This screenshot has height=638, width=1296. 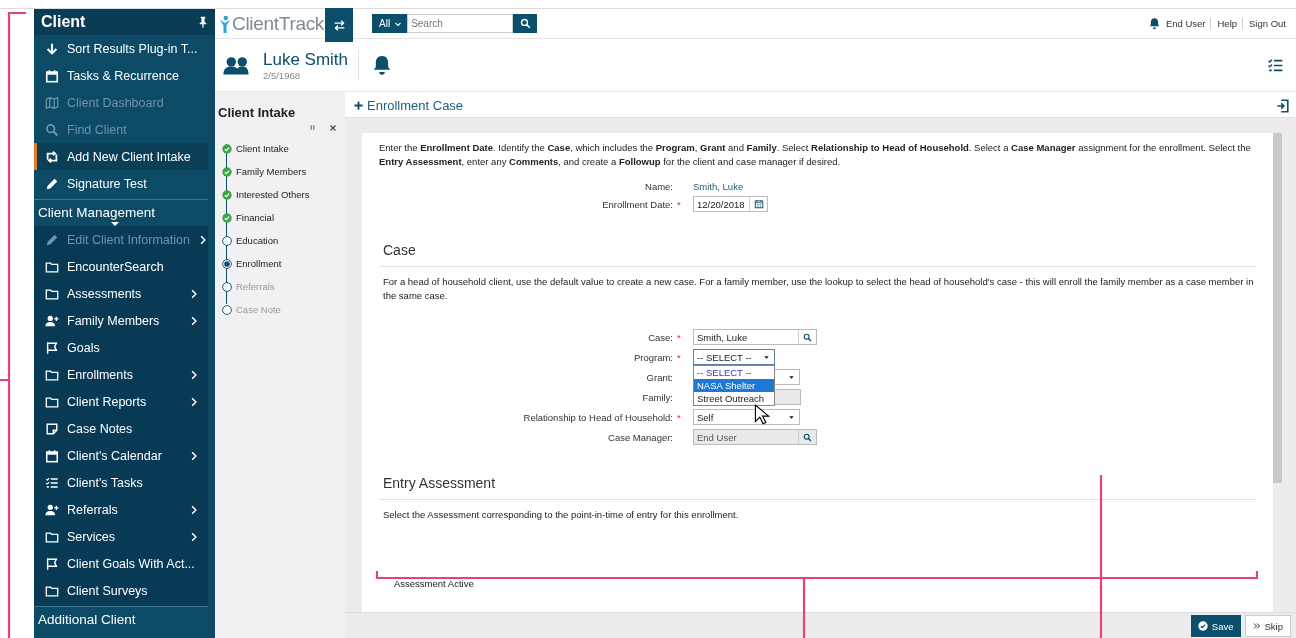 I want to click on workflow-step: Client Intake, so click(x=283, y=148).